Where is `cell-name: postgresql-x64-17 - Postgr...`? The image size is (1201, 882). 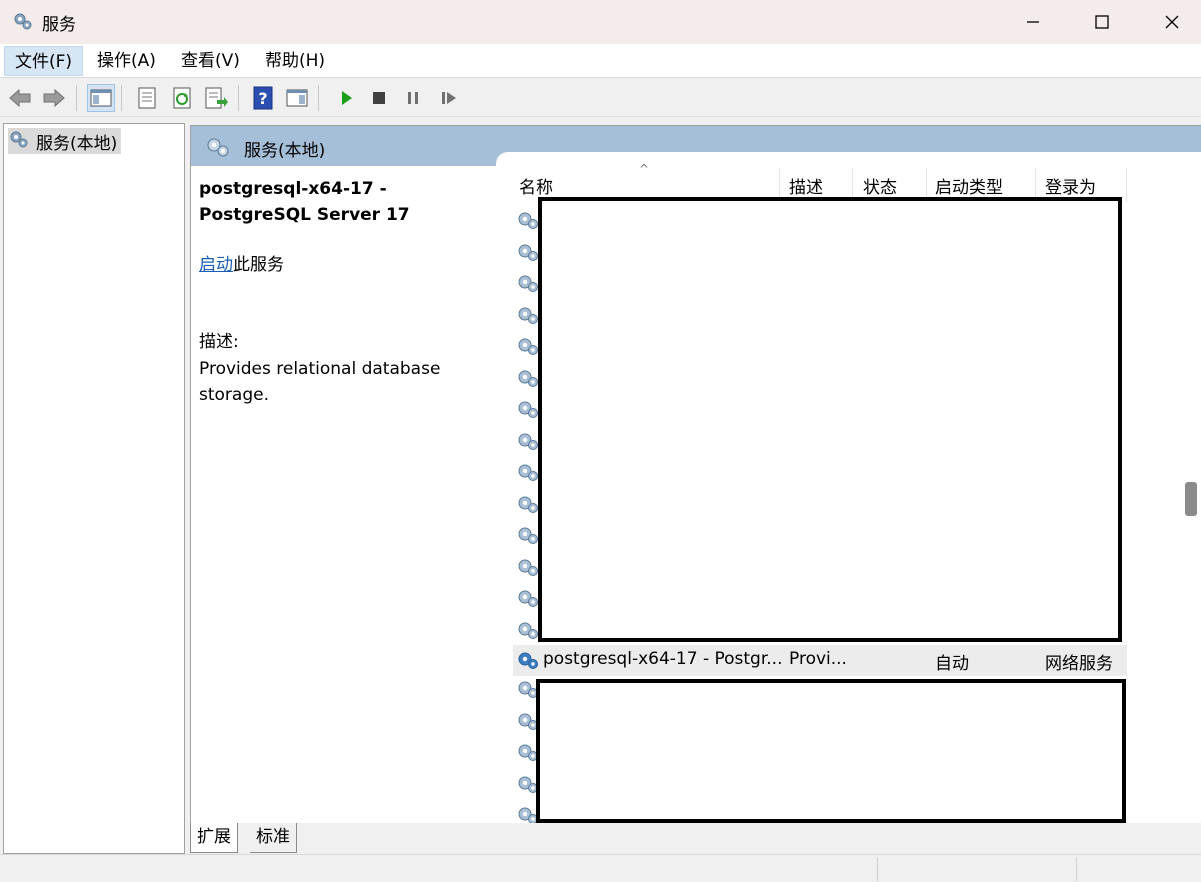
cell-name: postgresql-x64-17 - Postgr... is located at coordinates (663, 659).